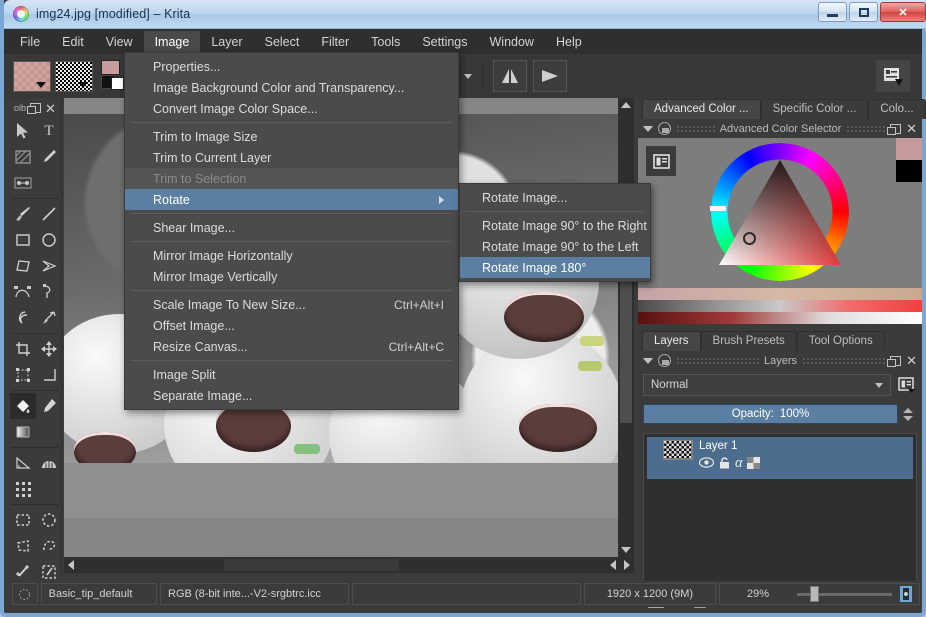 The image size is (926, 617). I want to click on canvas-vertical-scrollbar, so click(626, 327).